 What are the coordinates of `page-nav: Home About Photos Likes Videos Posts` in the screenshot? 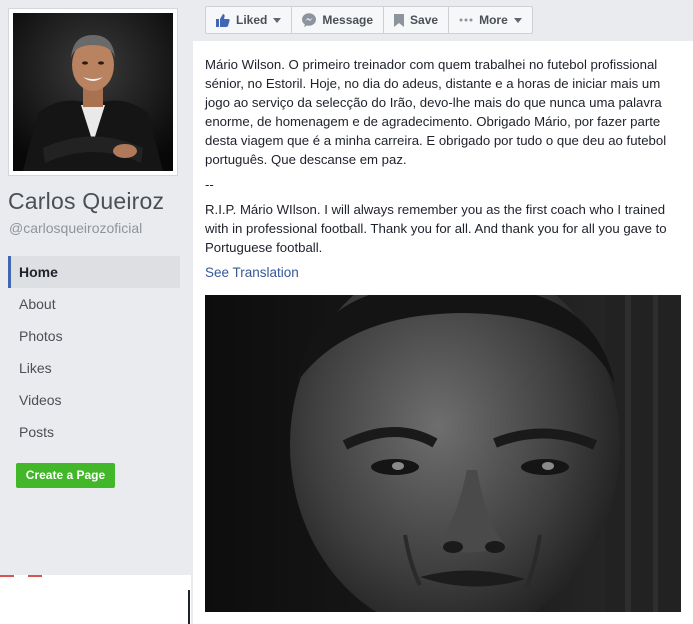 It's located at (94, 352).